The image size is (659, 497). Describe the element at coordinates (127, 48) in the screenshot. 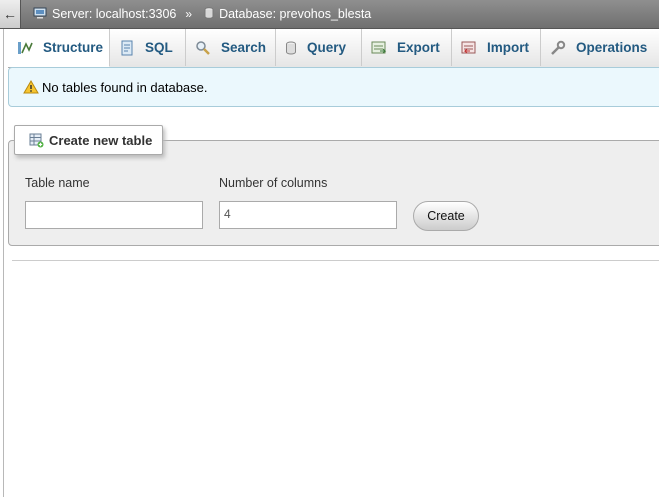

I see `sql-icon` at that location.